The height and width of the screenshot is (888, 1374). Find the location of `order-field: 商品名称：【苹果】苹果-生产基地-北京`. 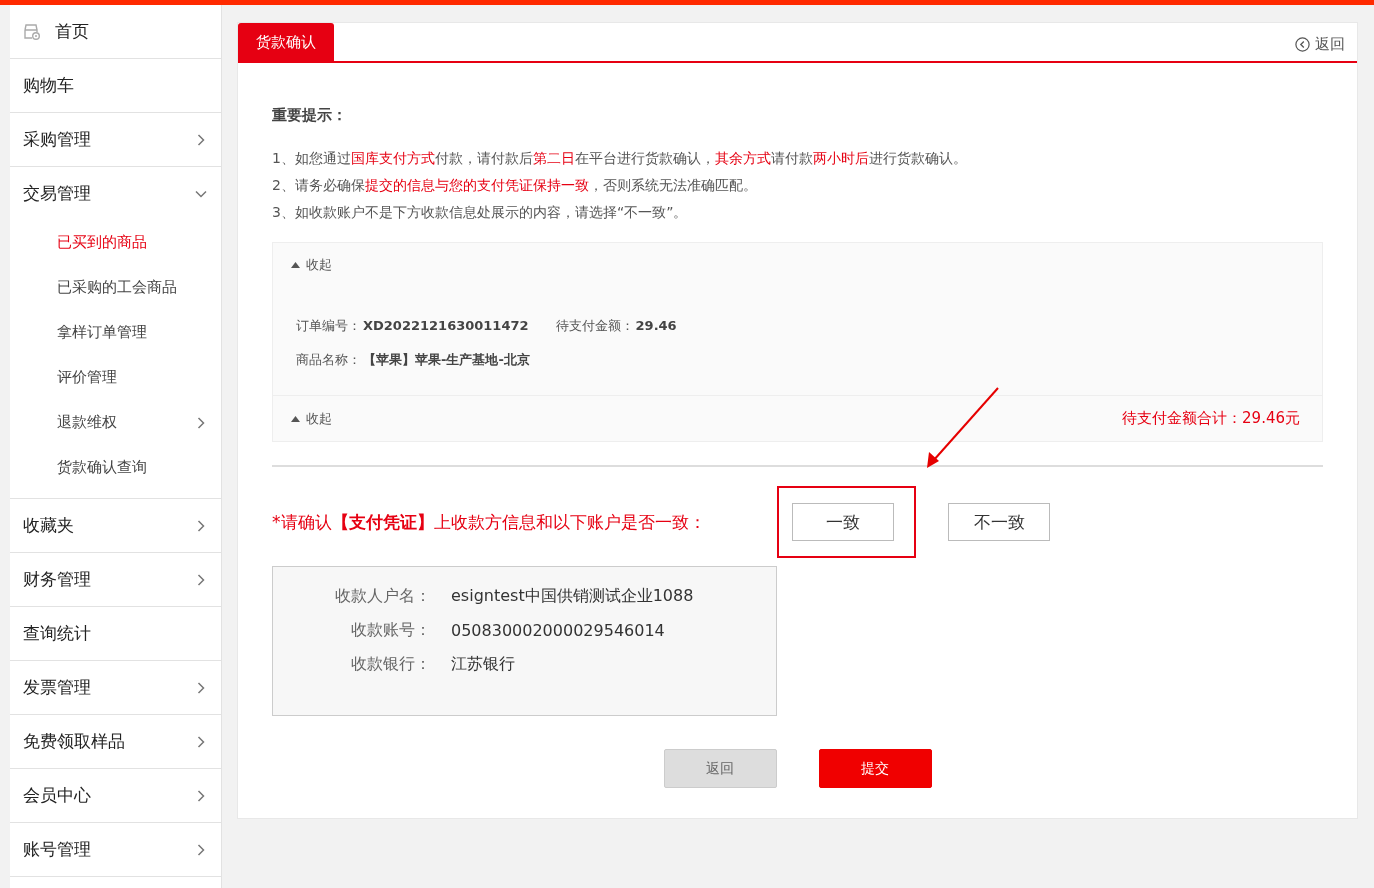

order-field: 商品名称：【苹果】苹果-生产基地-北京 is located at coordinates (413, 360).